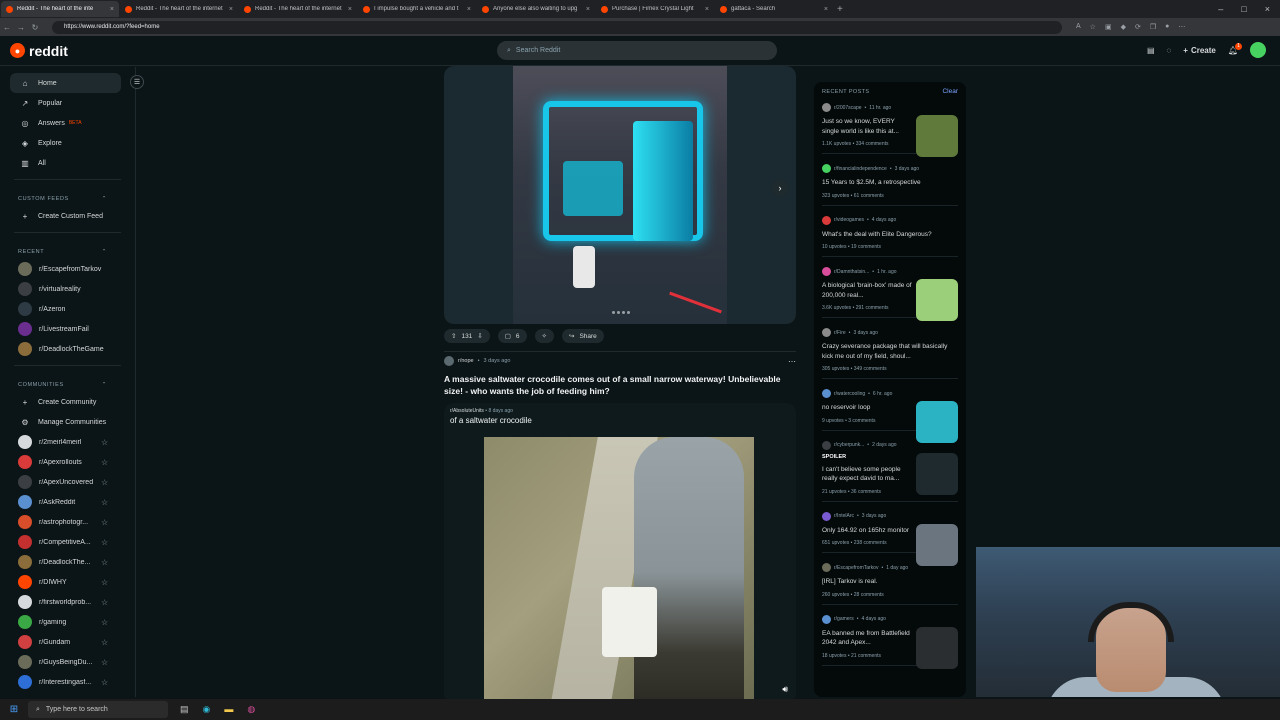 The height and width of the screenshot is (720, 1280). What do you see at coordinates (840, 9) in the screenshot?
I see `new-tab-icon: +` at bounding box center [840, 9].